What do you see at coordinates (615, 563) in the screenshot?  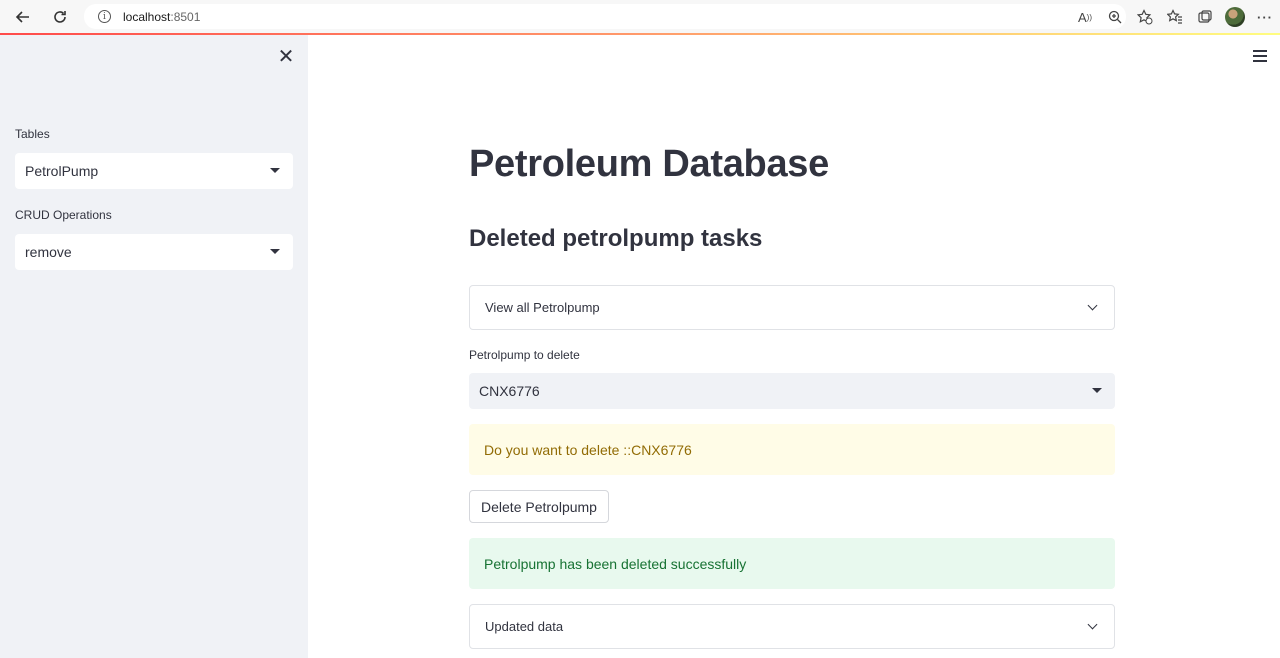 I see `success-text: Petrolpump has been deleted successfully` at bounding box center [615, 563].